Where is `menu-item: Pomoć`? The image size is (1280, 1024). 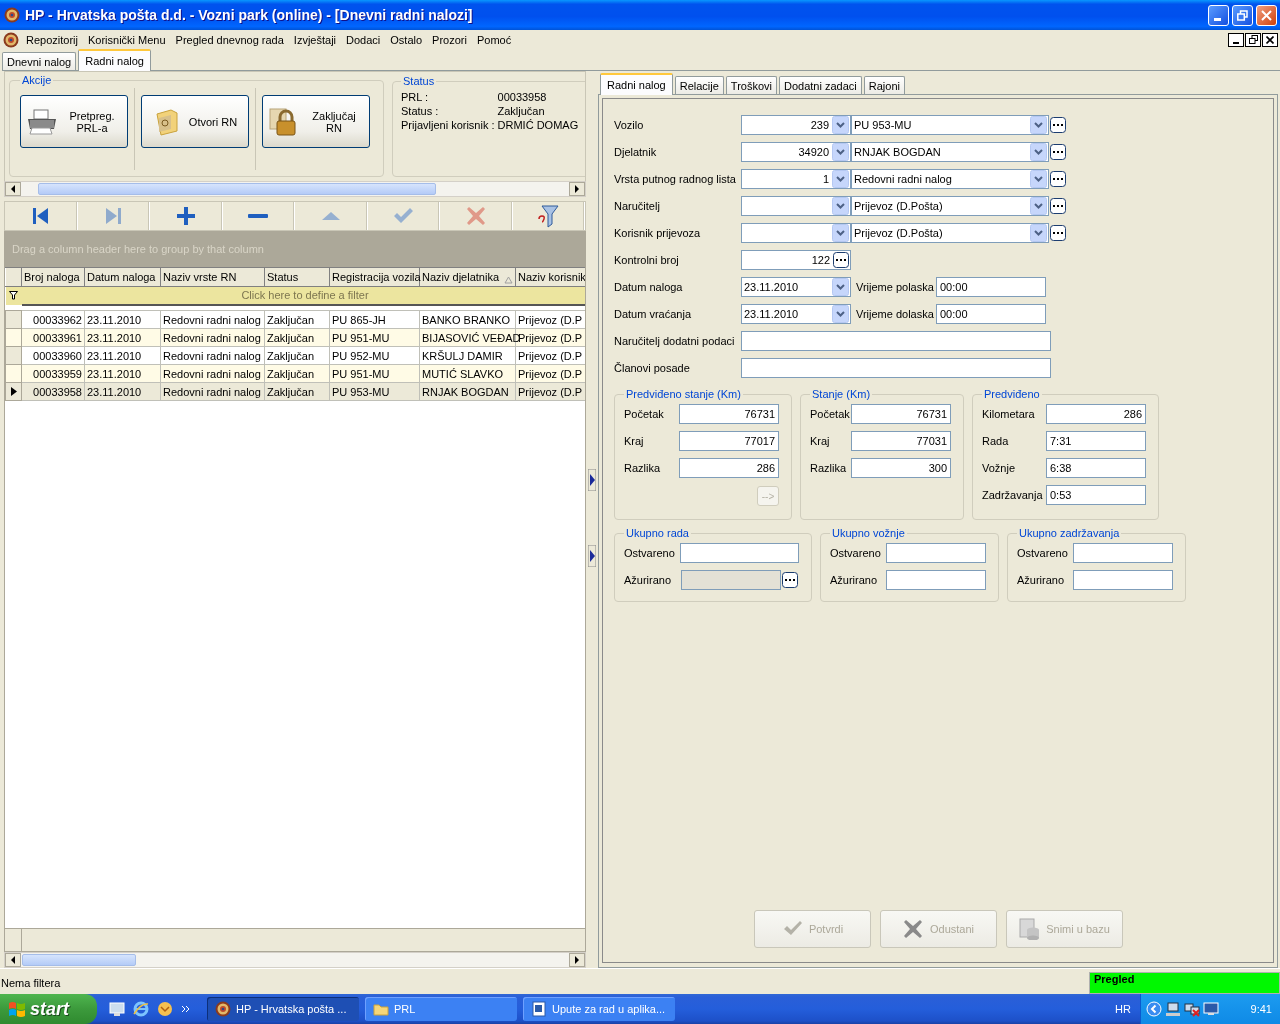 menu-item: Pomoć is located at coordinates (494, 39).